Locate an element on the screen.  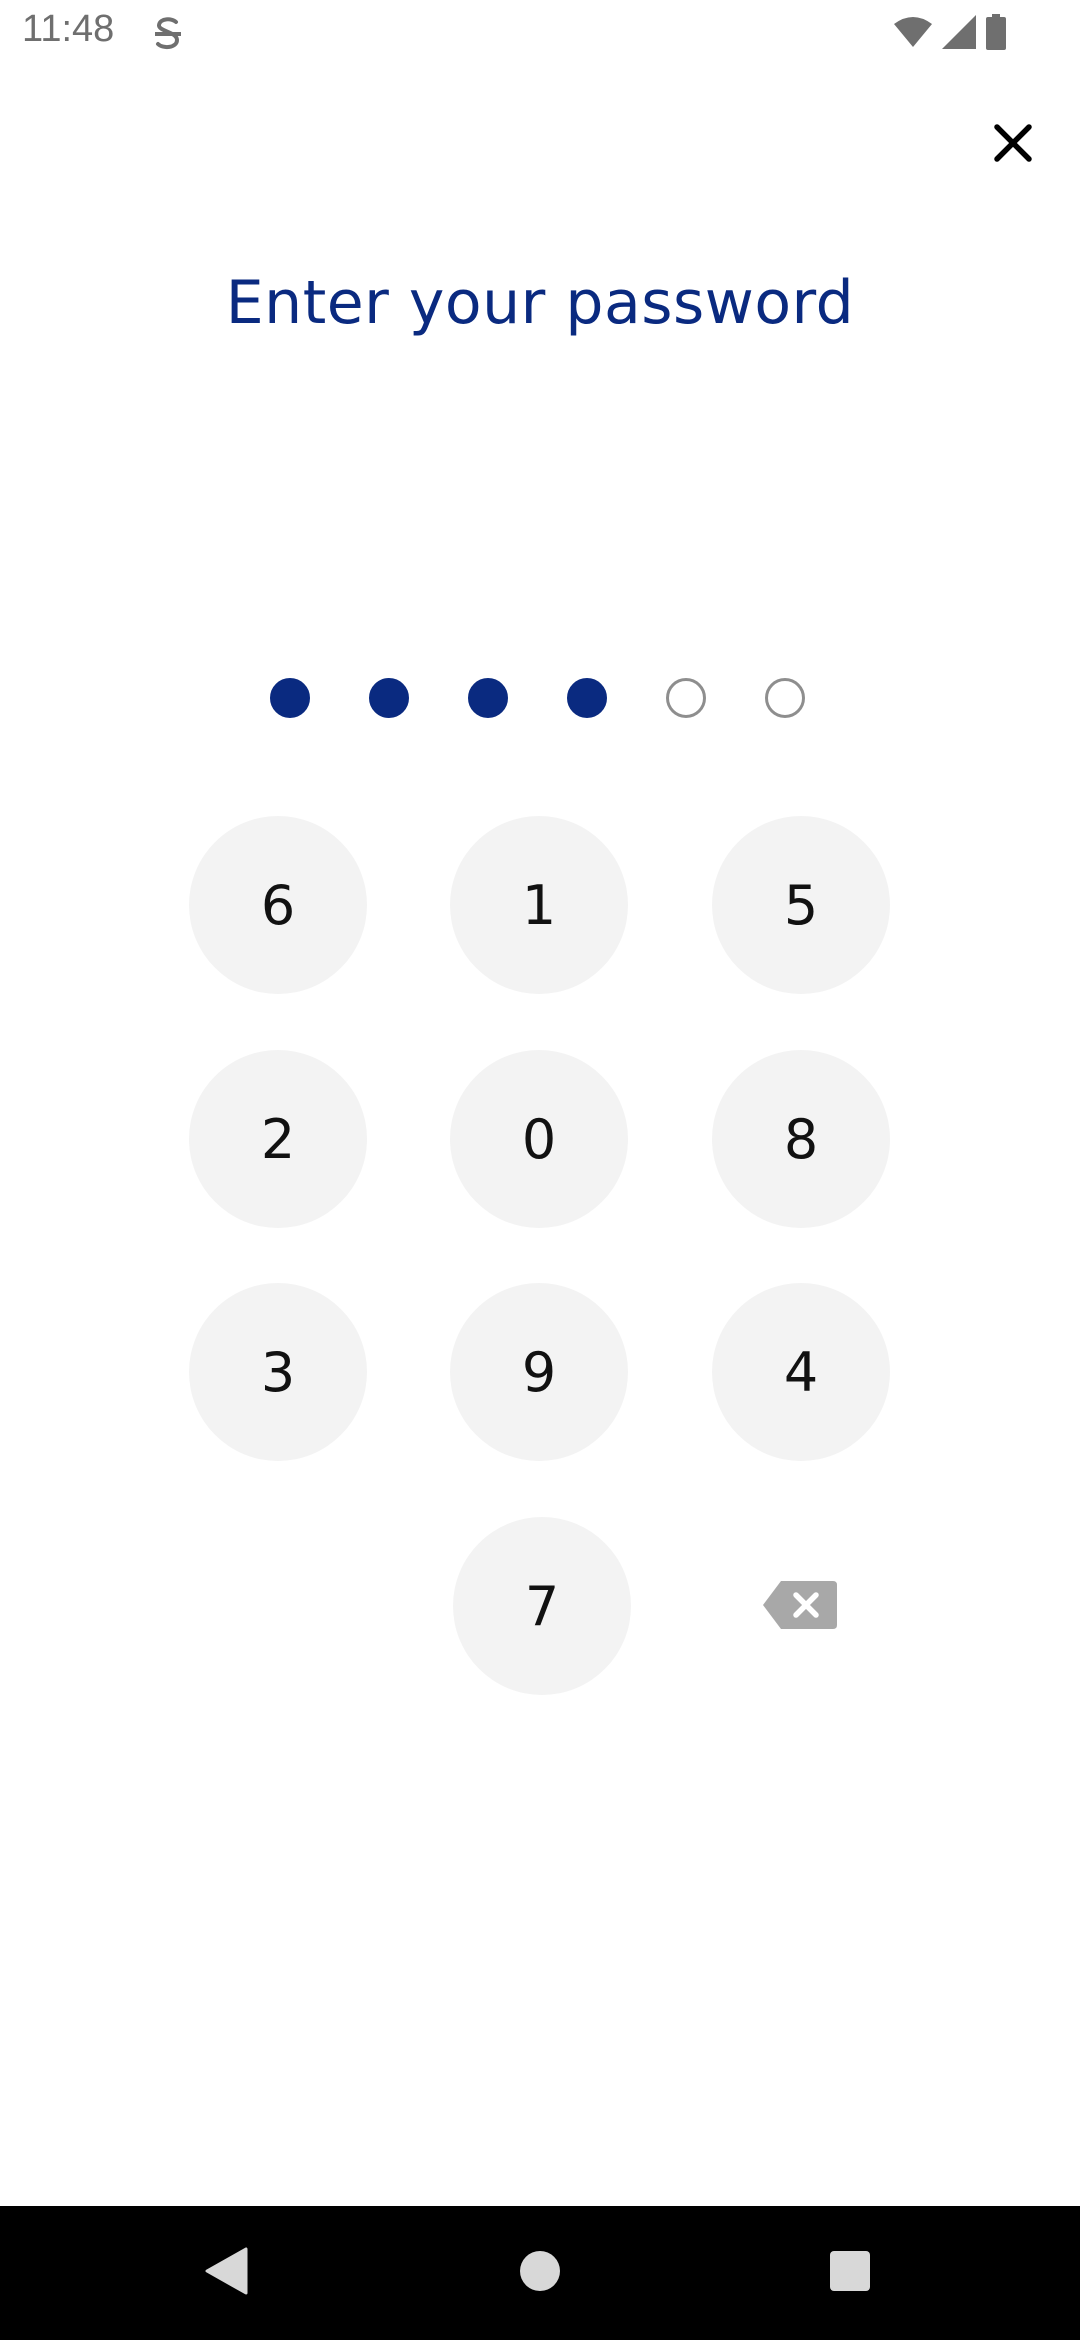
wifi-icon is located at coordinates (913, 32).